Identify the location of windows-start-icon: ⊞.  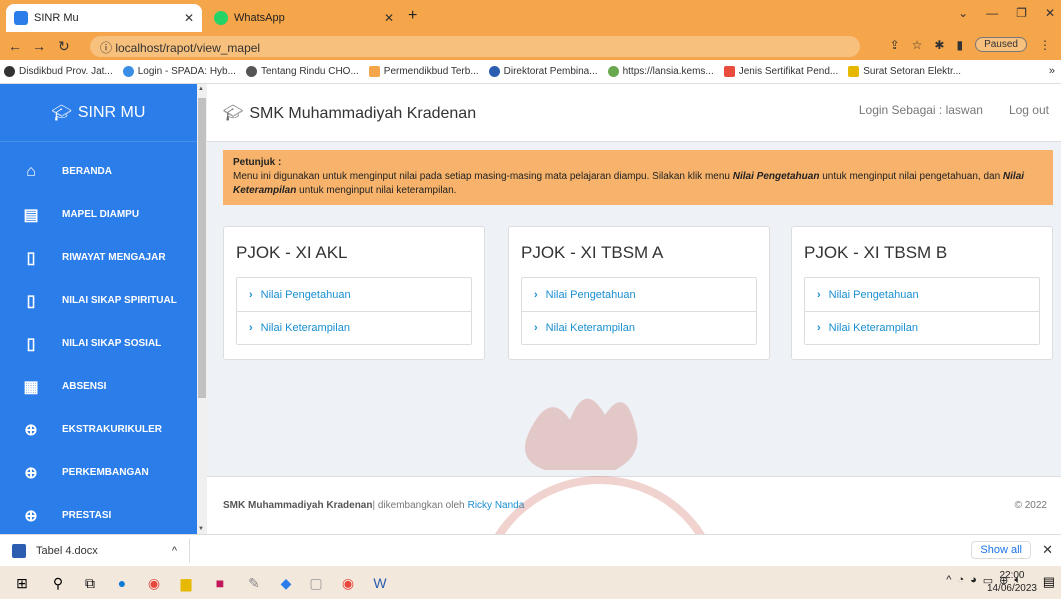
(22, 583).